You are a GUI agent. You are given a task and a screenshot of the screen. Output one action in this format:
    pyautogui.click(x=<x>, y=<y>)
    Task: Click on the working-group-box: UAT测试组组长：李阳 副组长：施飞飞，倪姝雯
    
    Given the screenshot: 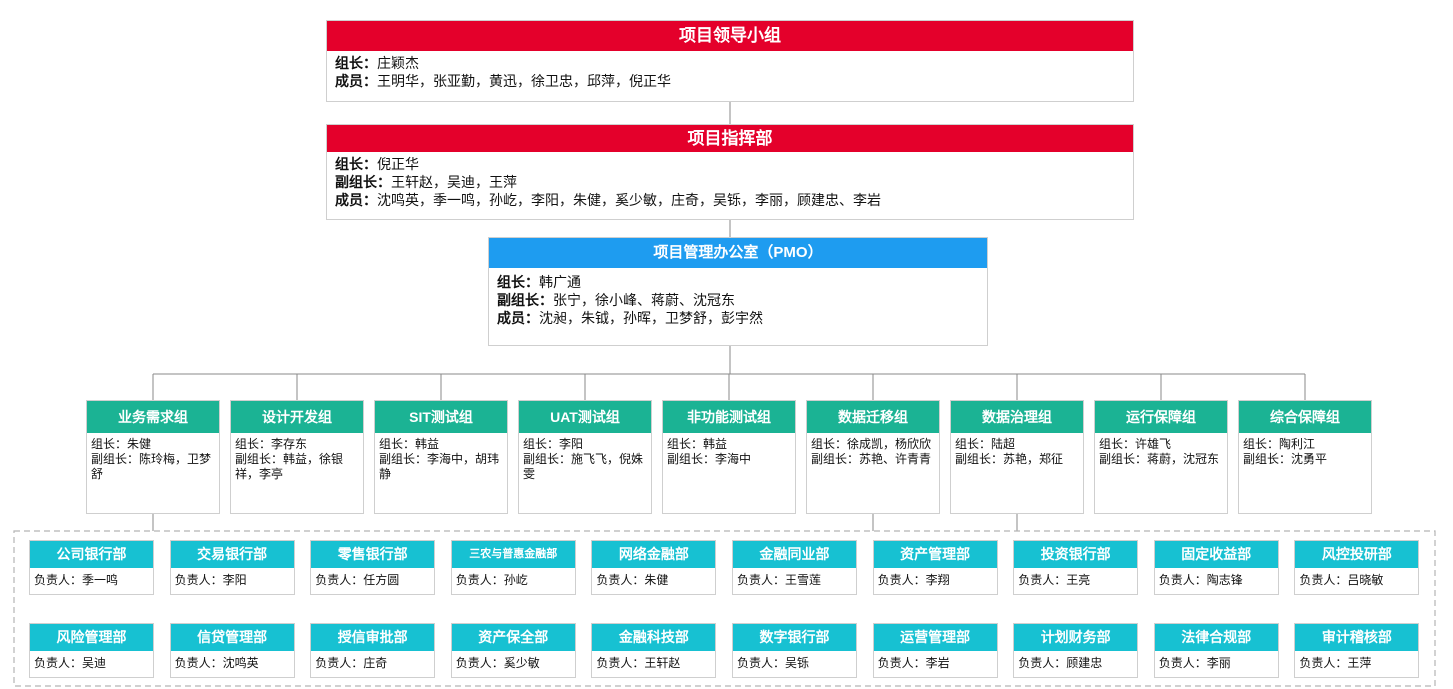 What is the action you would take?
    pyautogui.click(x=585, y=457)
    